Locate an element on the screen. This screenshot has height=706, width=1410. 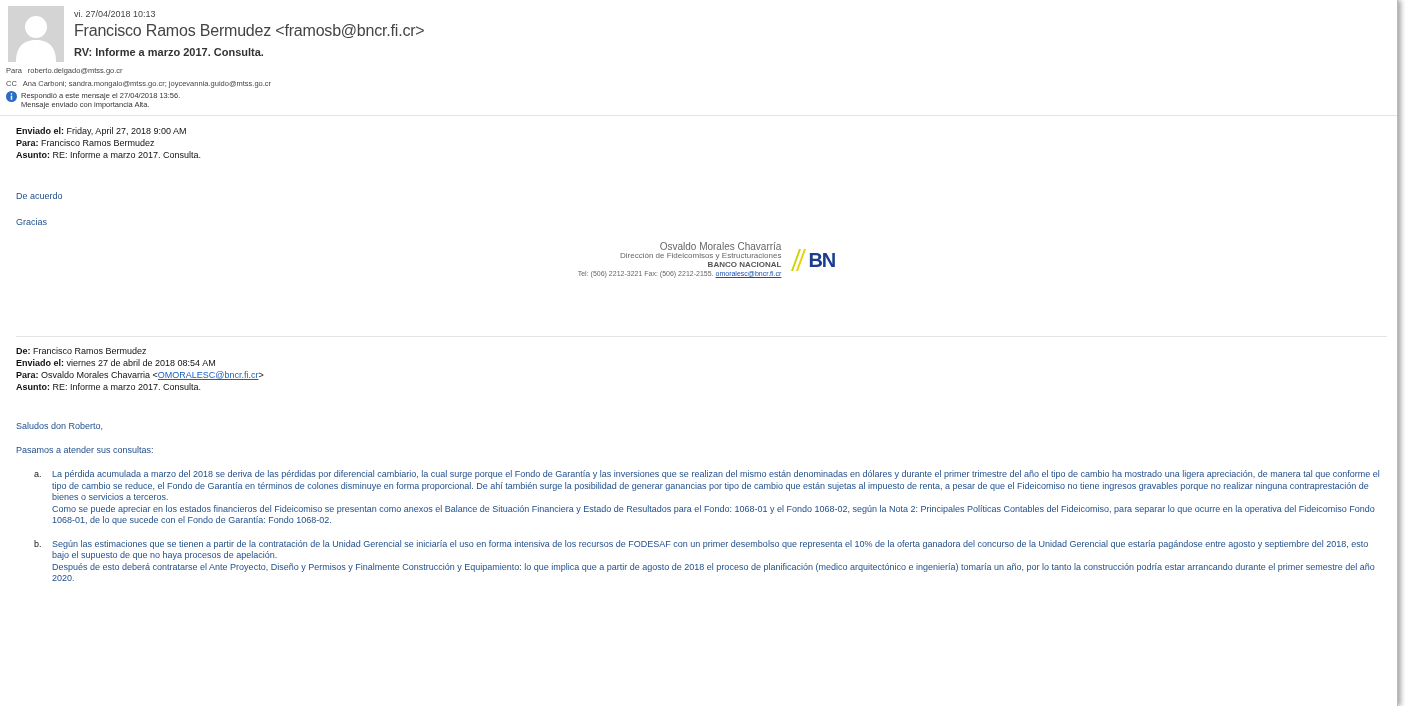
header-field: Para: Francisco Ramos Bermudez is located at coordinates (706, 143).